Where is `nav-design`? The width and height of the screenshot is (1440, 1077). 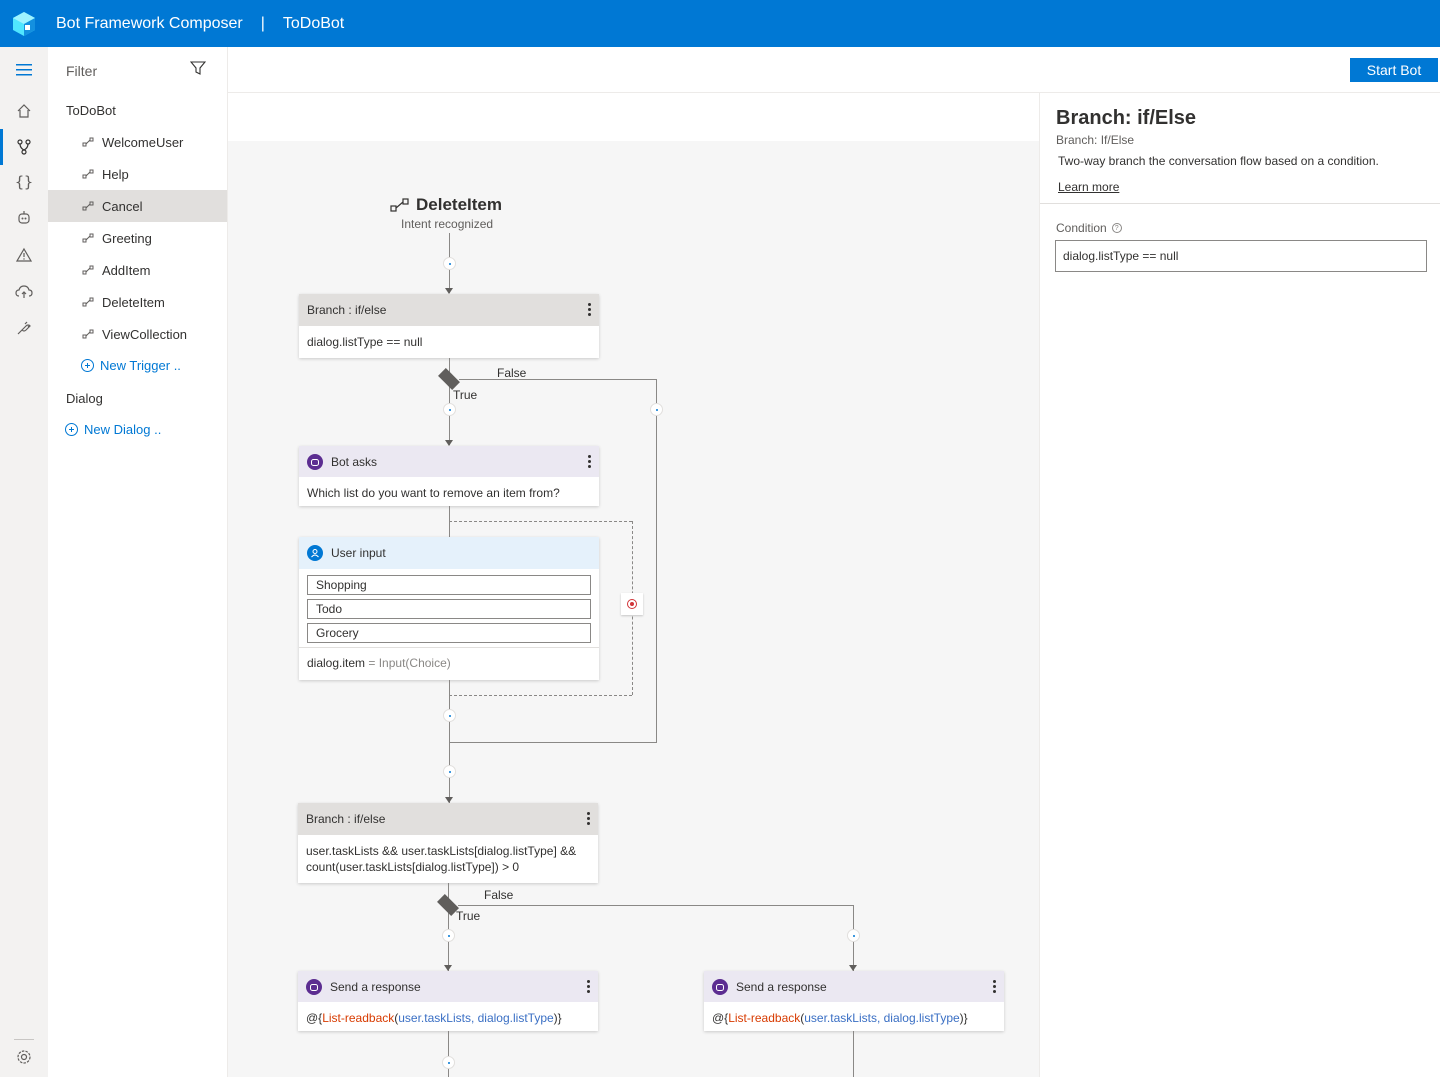
nav-design is located at coordinates (24, 147).